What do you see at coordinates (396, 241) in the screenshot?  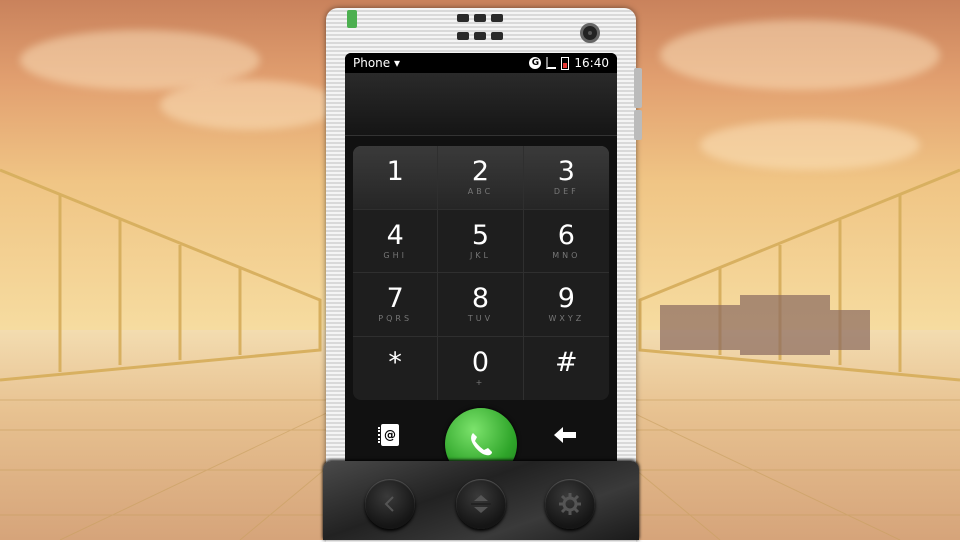 I see `key-4: 4 GHI` at bounding box center [396, 241].